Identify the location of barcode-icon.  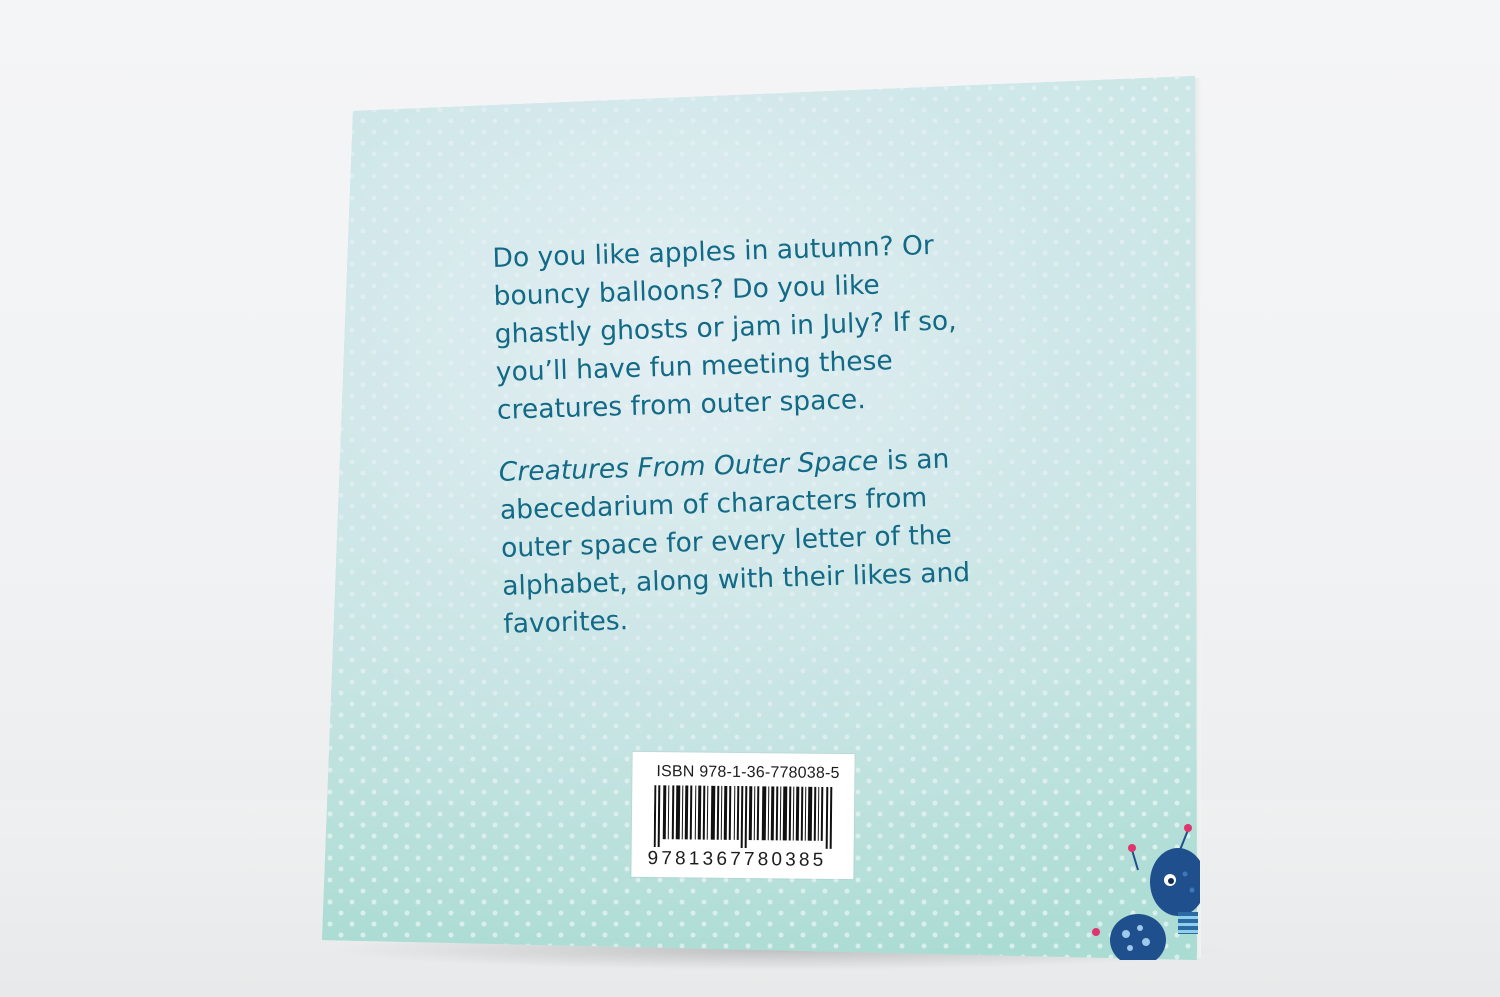
(743, 817).